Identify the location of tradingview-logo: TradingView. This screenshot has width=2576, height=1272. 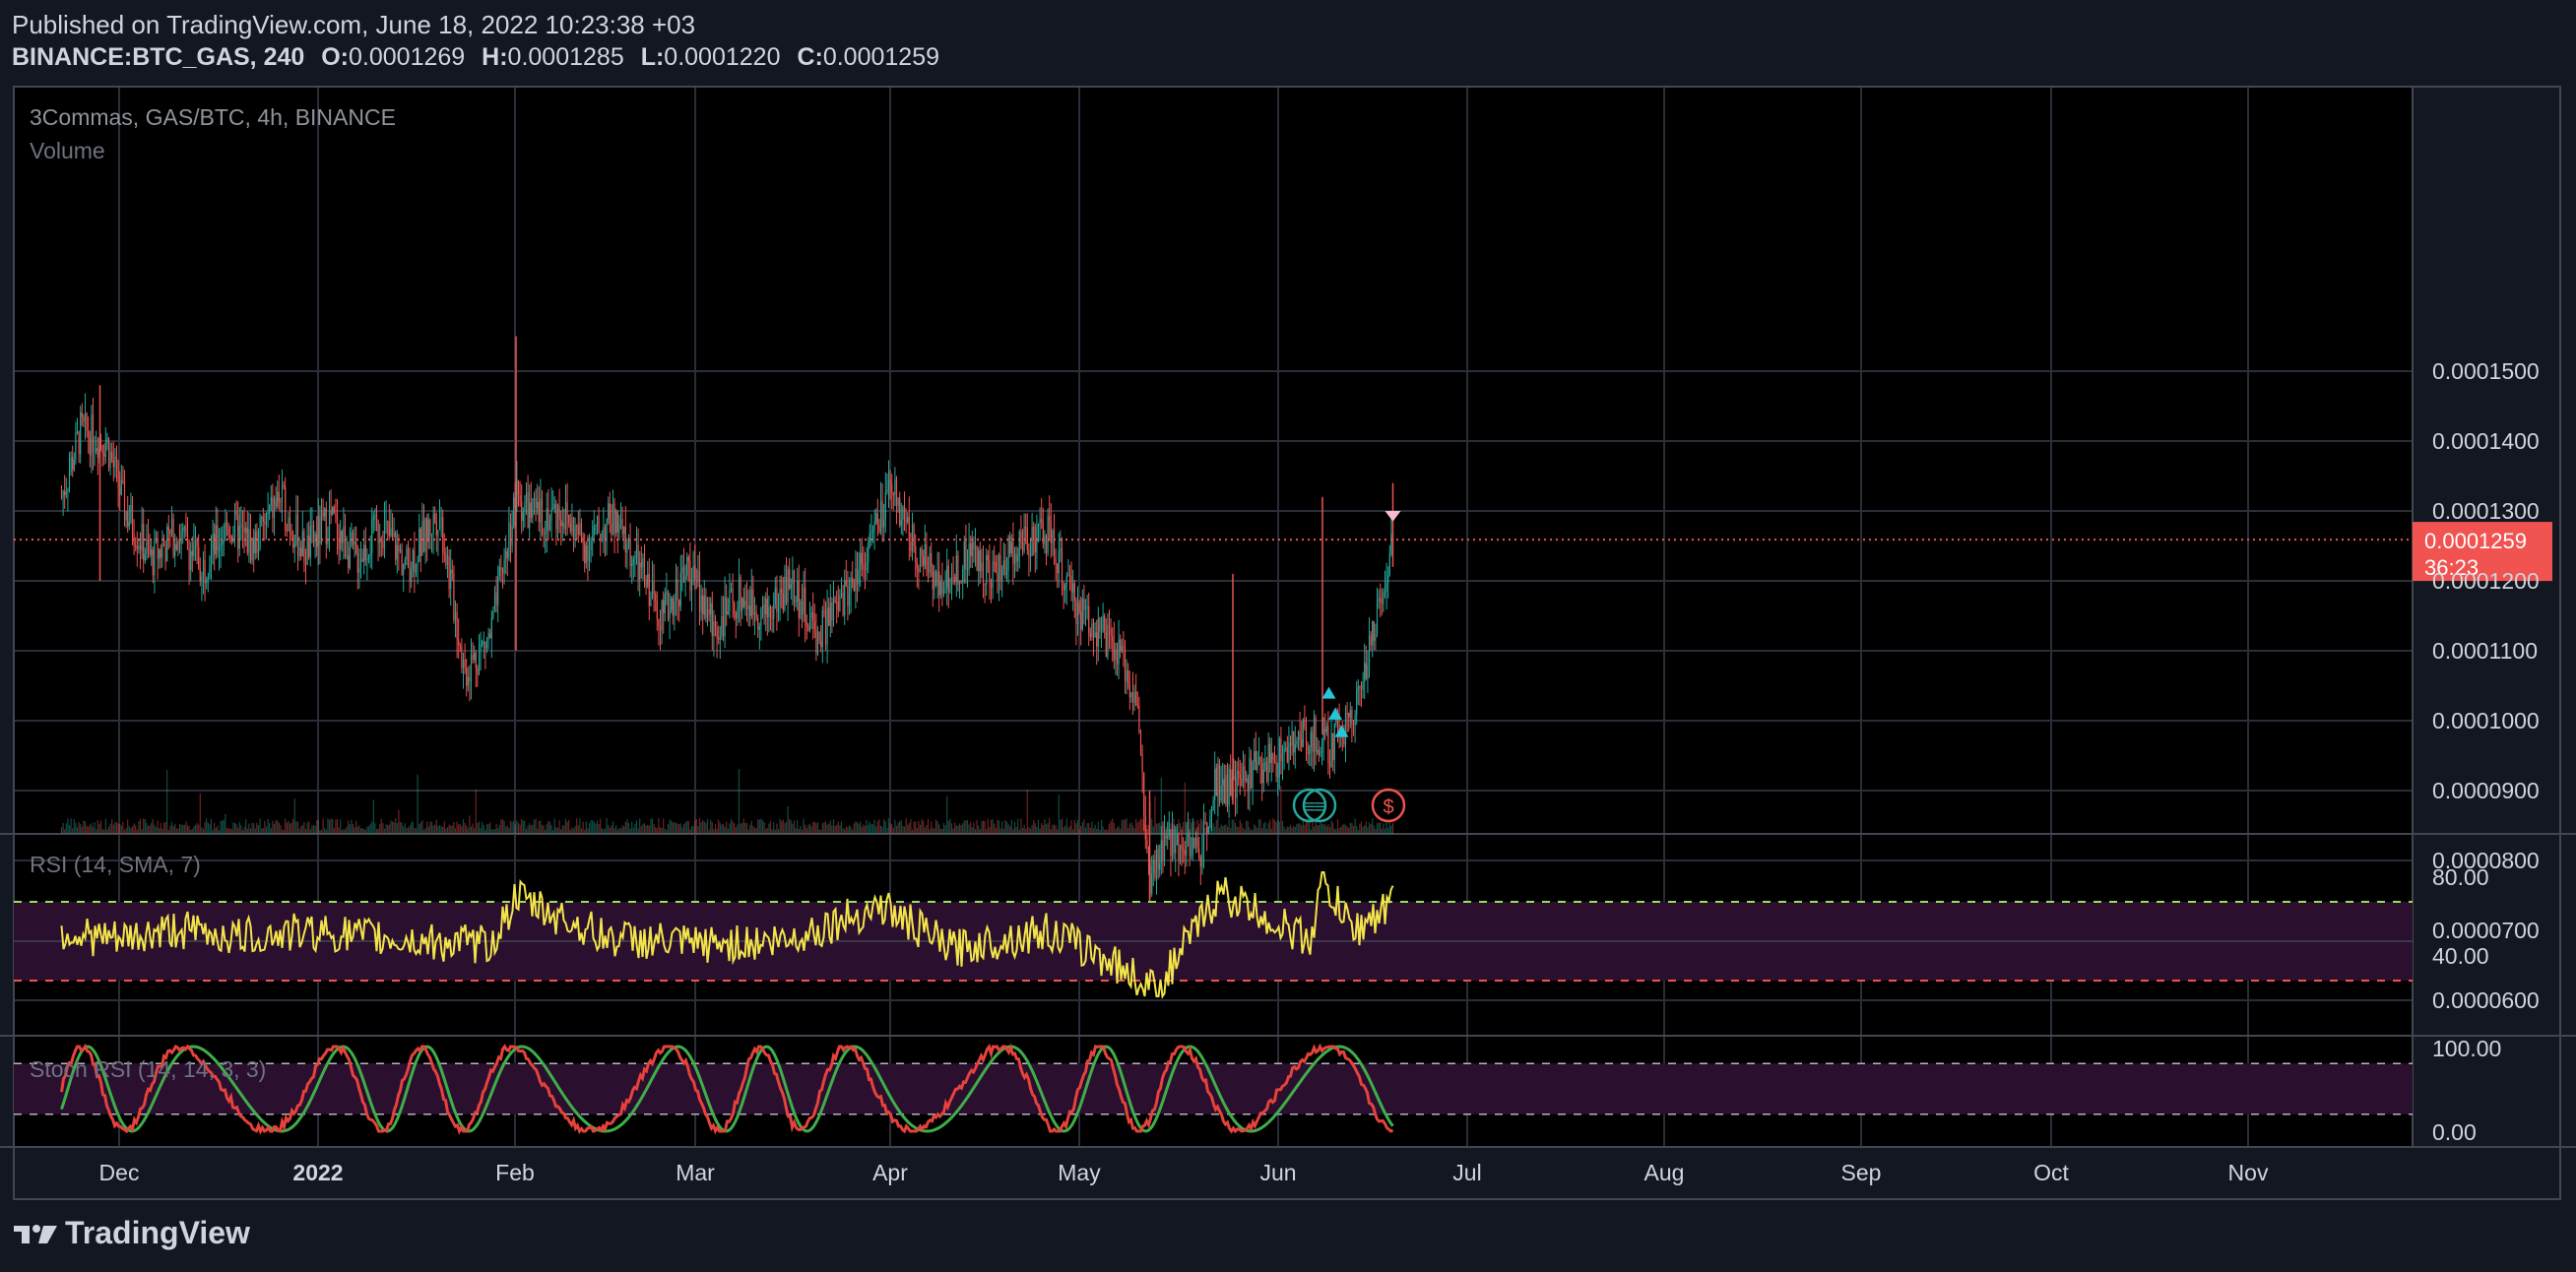
(131, 1233).